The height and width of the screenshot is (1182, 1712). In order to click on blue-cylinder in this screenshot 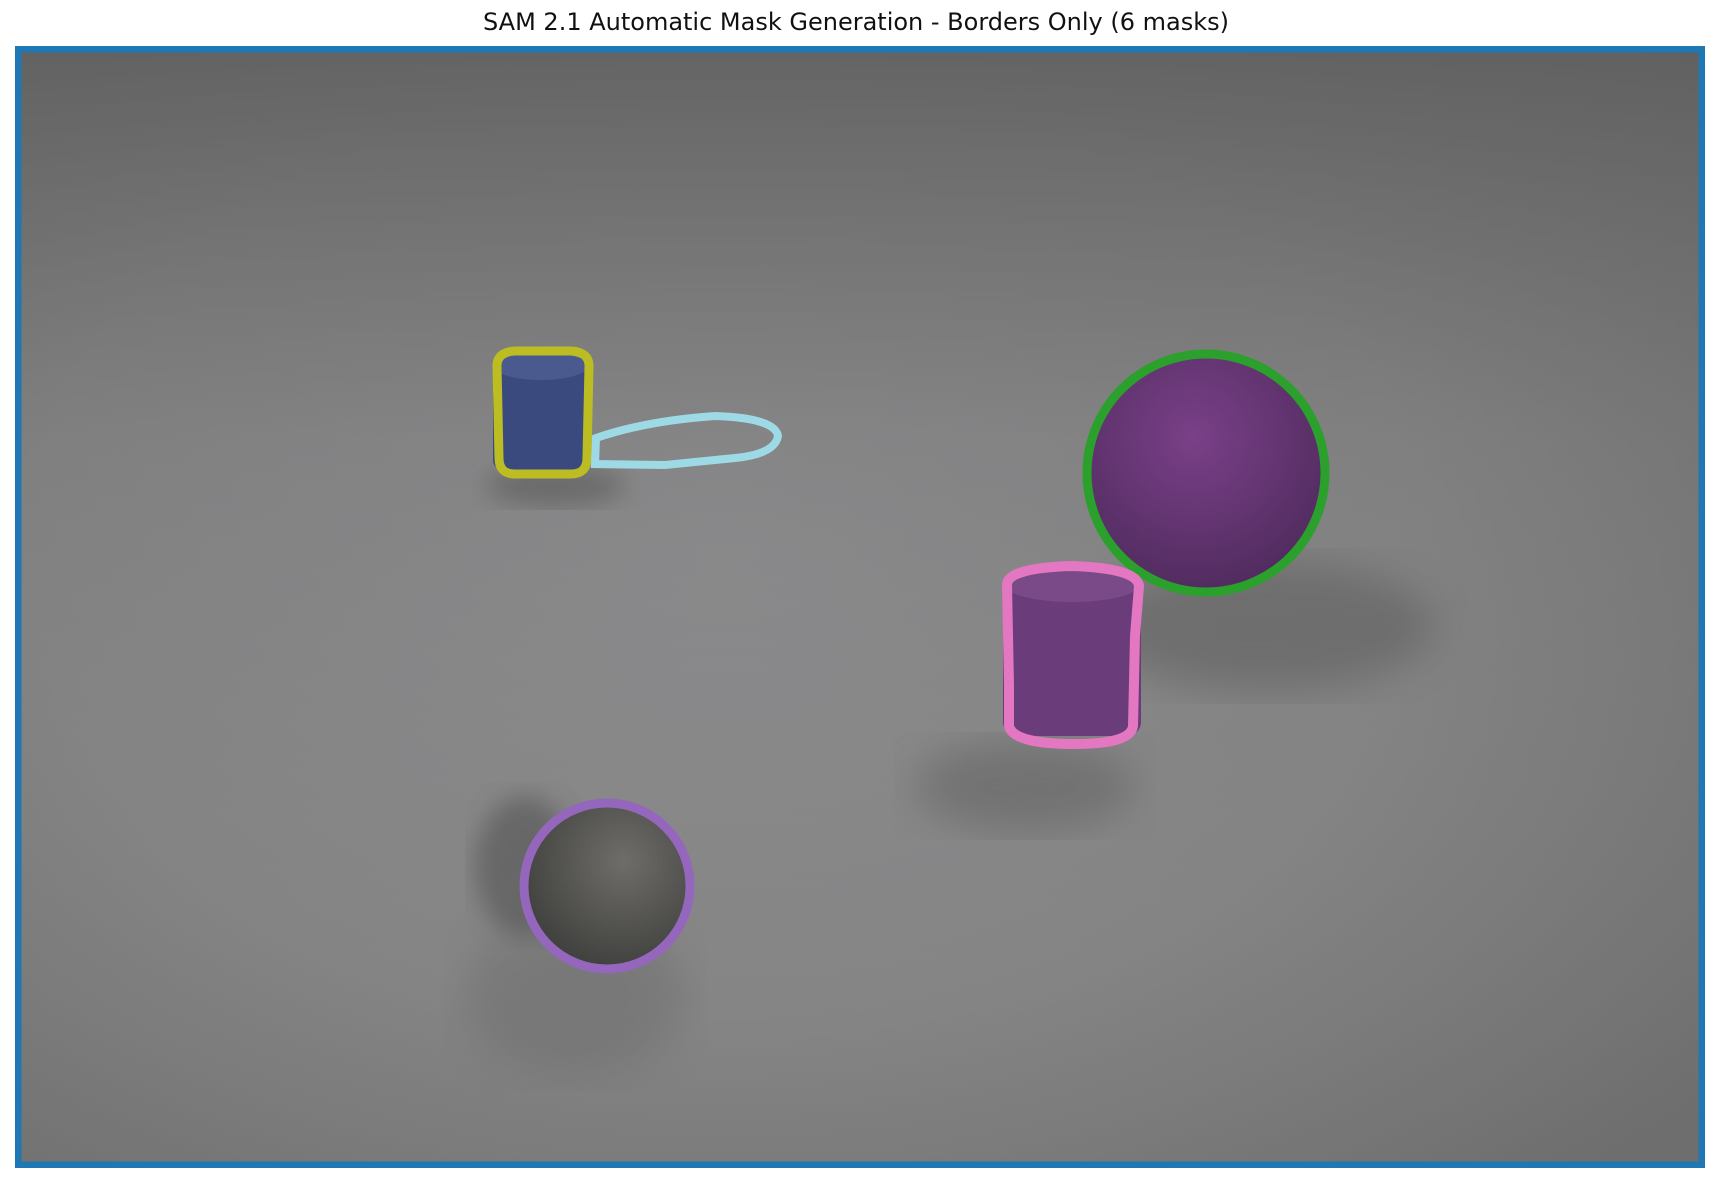, I will do `click(541, 411)`.